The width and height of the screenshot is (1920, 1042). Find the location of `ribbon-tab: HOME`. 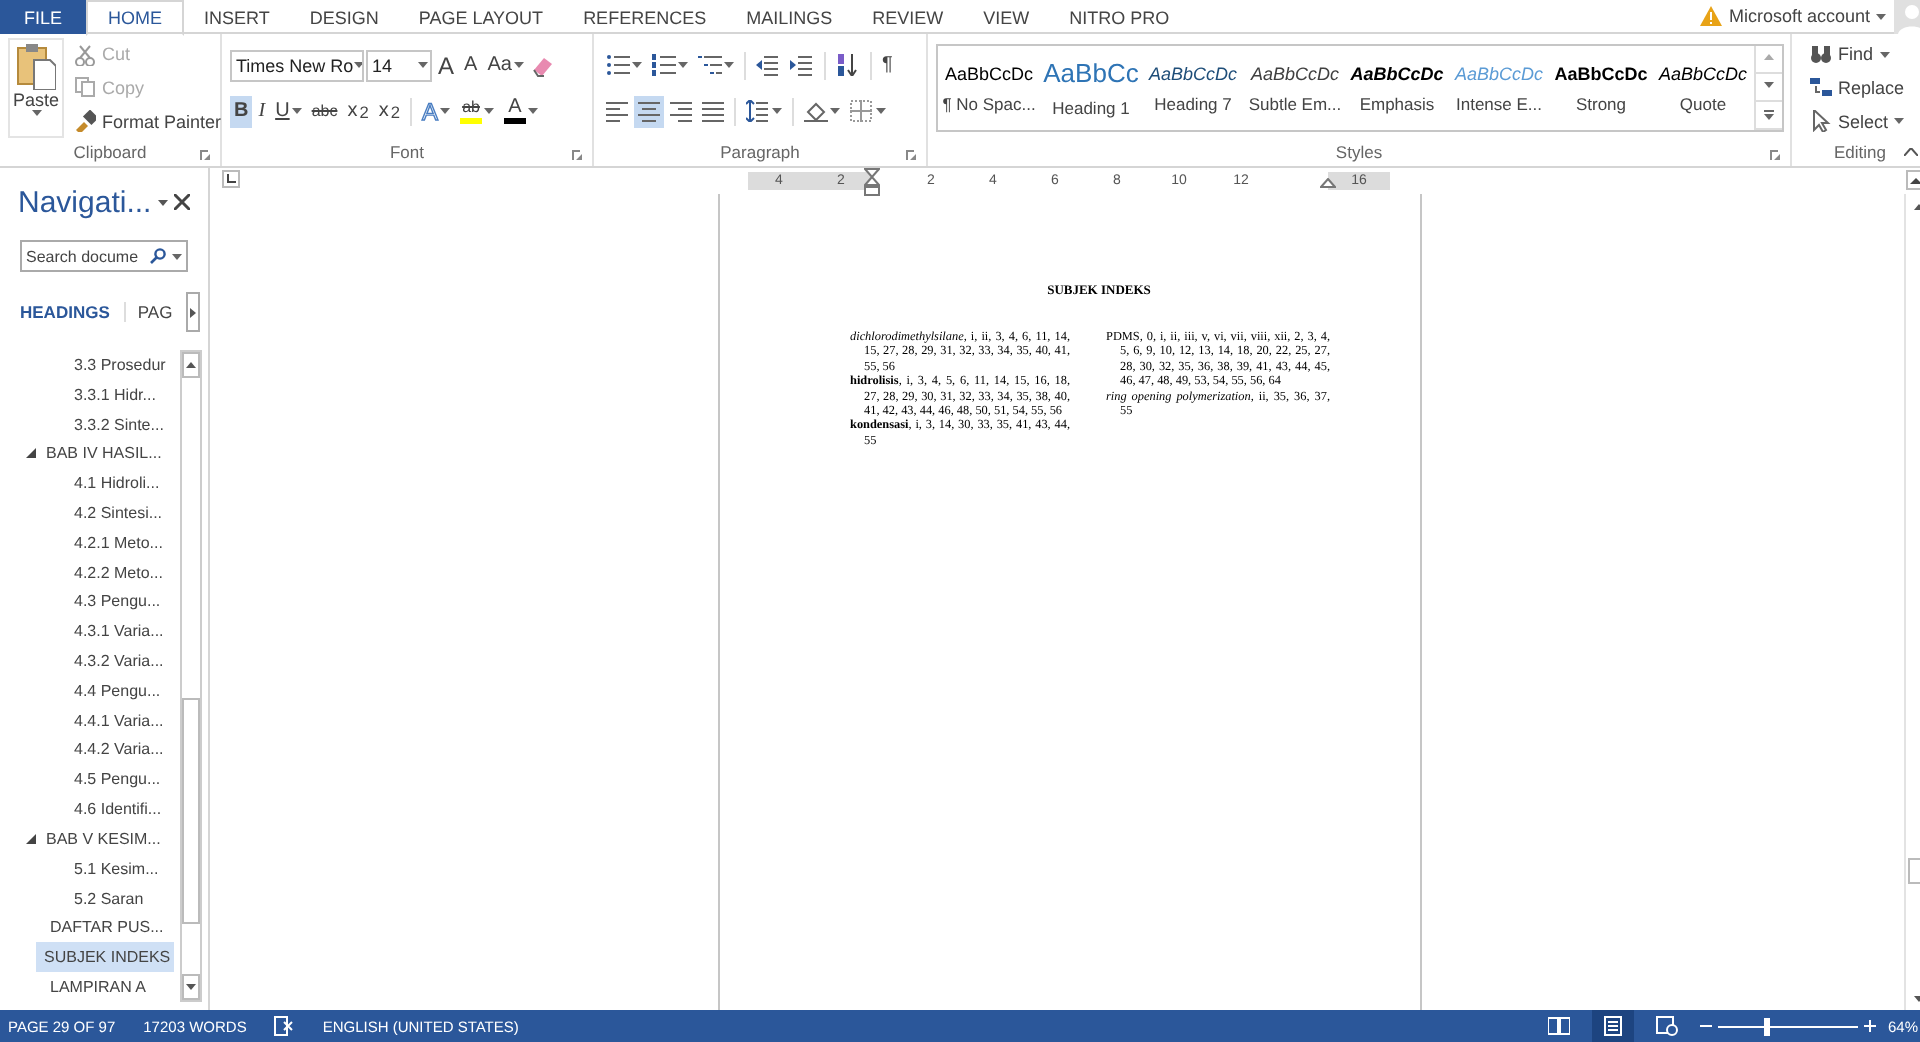

ribbon-tab: HOME is located at coordinates (135, 18).